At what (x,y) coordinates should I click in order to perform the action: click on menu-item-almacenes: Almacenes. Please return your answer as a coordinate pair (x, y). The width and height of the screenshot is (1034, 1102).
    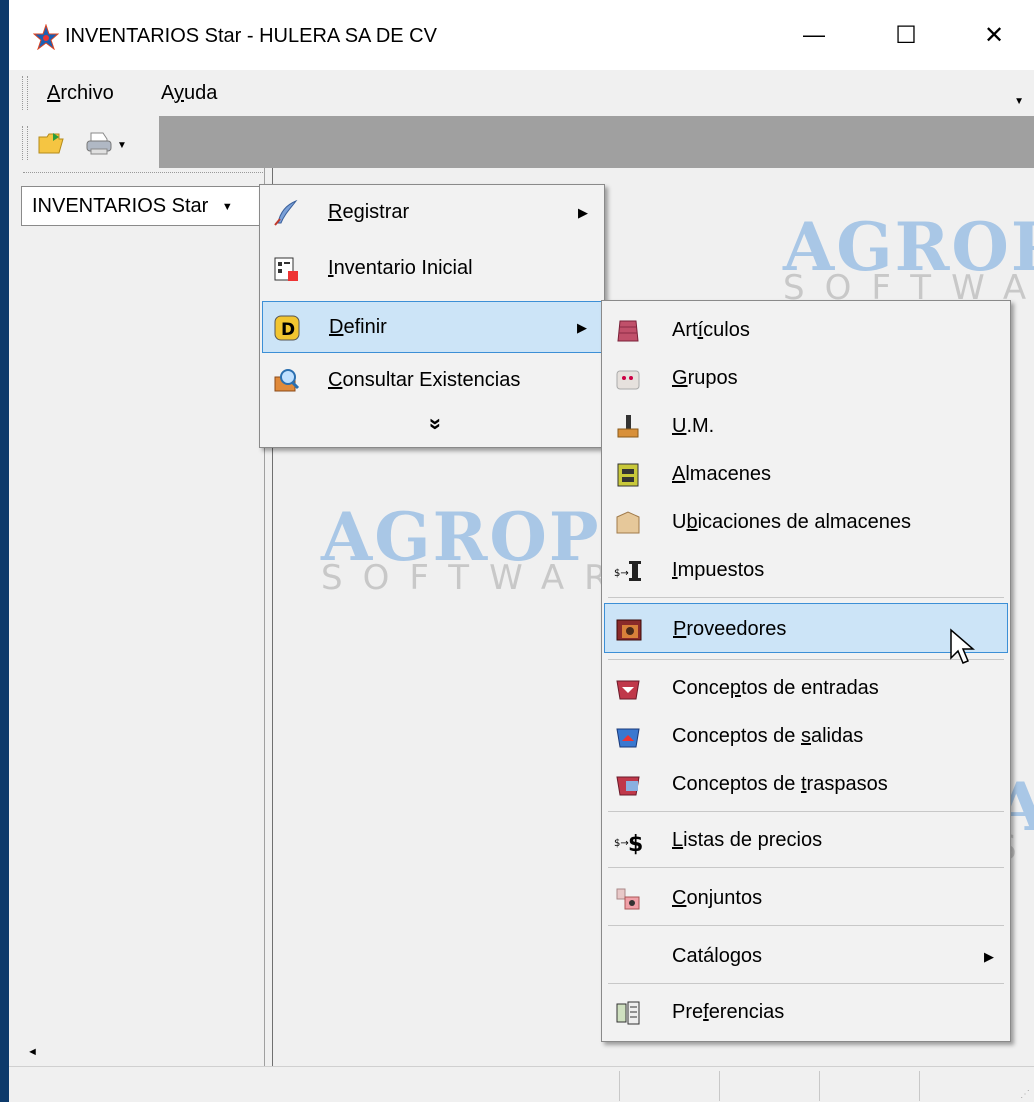
    Looking at the image, I should click on (806, 475).